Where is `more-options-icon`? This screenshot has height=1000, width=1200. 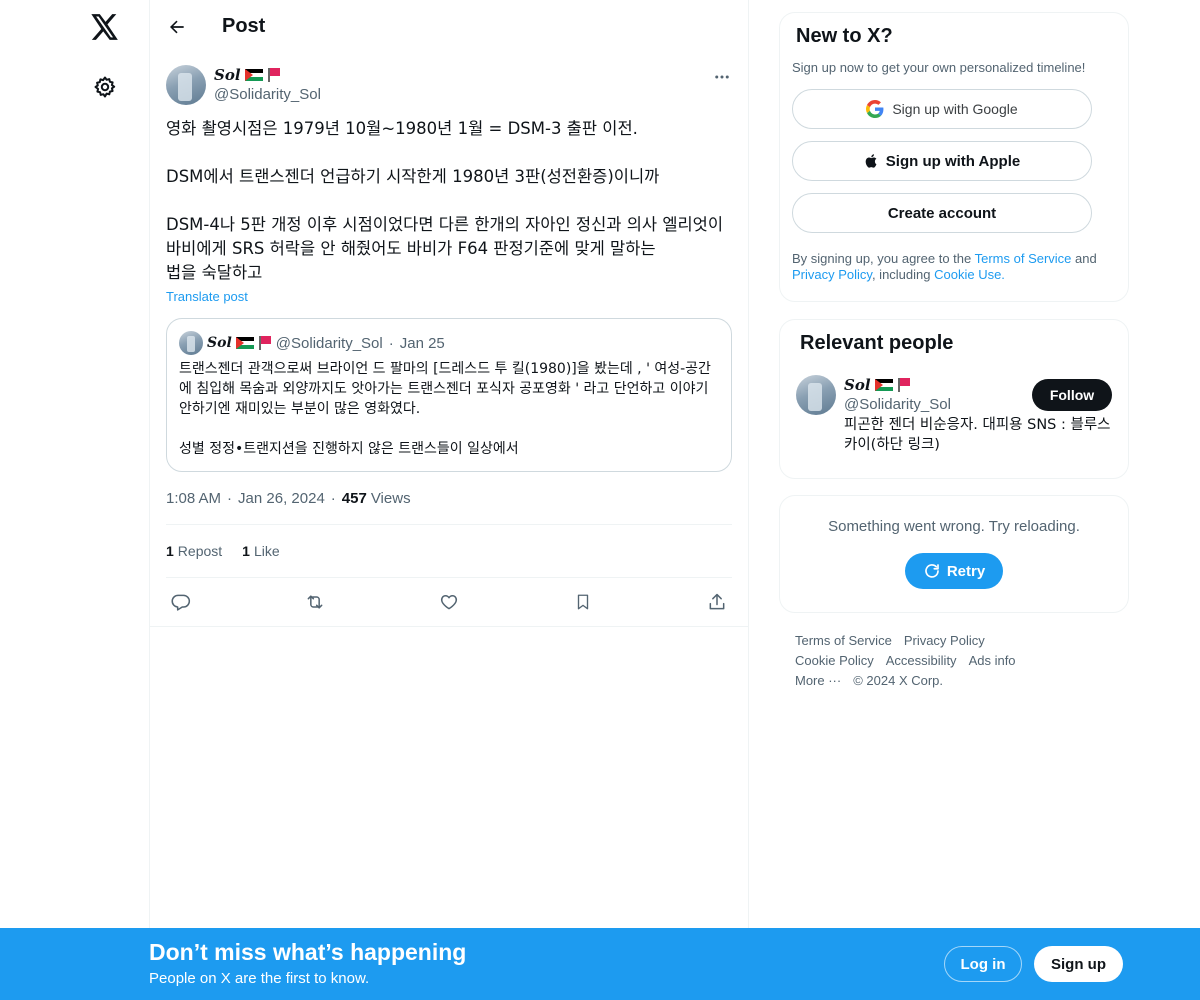
more-options-icon is located at coordinates (722, 77).